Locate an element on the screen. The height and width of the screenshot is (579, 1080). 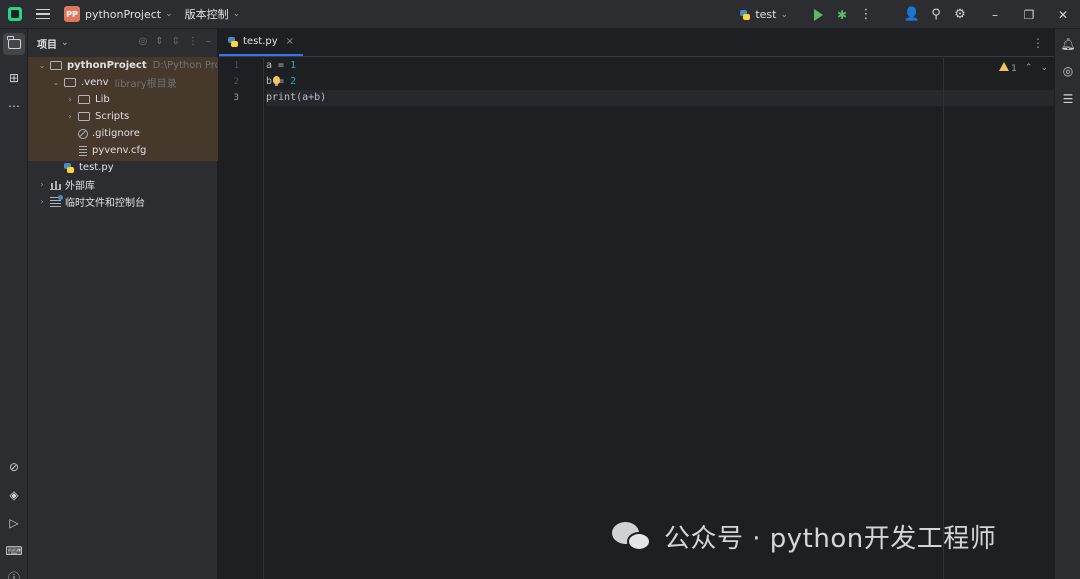
tree-item-scratches: › 临时文件和控制台 is located at coordinates (122, 201).